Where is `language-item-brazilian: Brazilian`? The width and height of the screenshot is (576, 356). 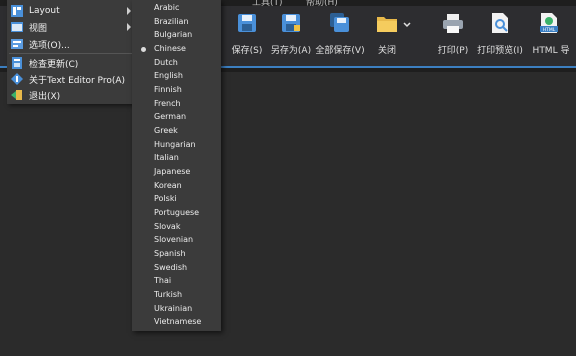
language-item-brazilian: Brazilian is located at coordinates (171, 21).